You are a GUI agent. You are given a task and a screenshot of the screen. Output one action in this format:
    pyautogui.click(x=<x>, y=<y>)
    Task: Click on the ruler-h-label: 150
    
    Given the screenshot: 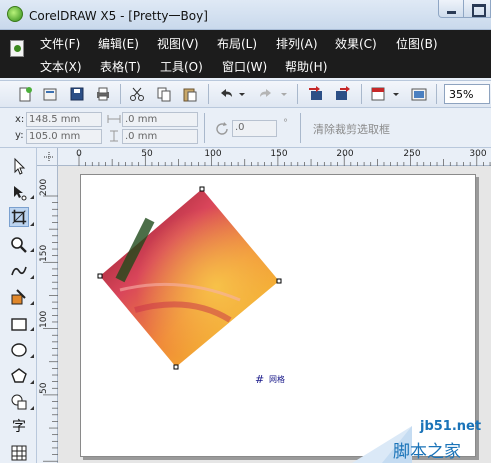 What is the action you would take?
    pyautogui.click(x=279, y=154)
    